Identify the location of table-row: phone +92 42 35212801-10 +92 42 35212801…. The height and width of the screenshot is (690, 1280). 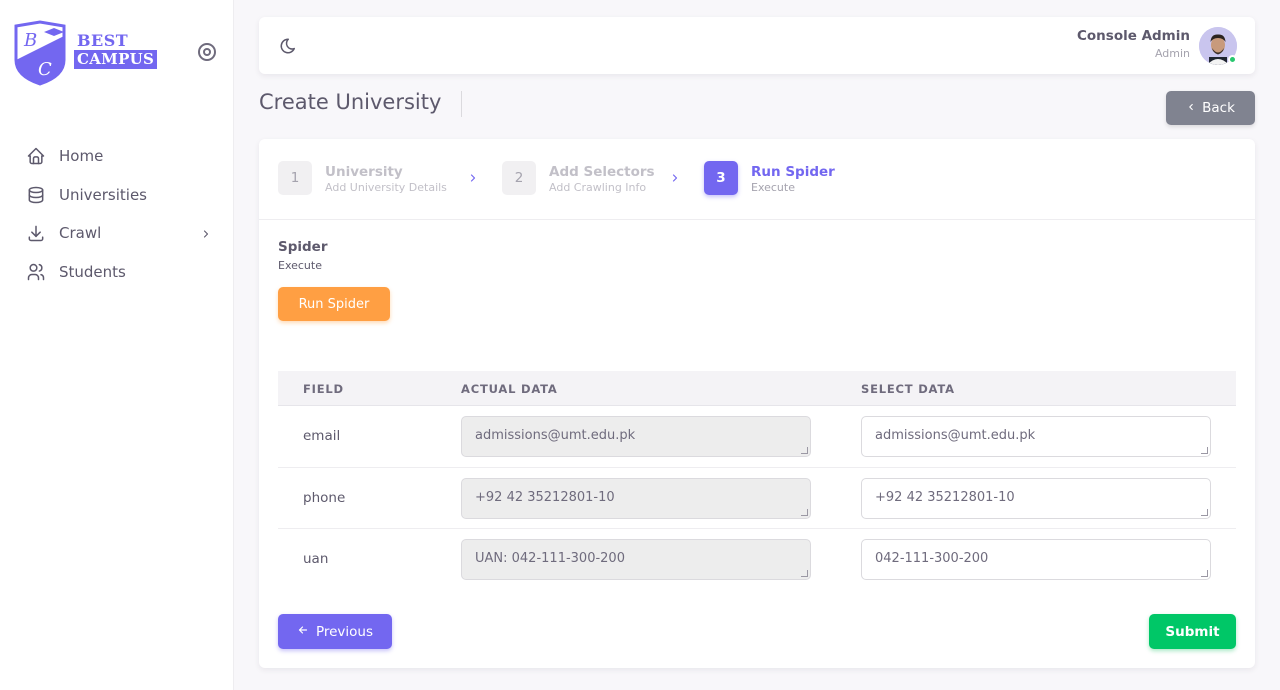
(757, 498).